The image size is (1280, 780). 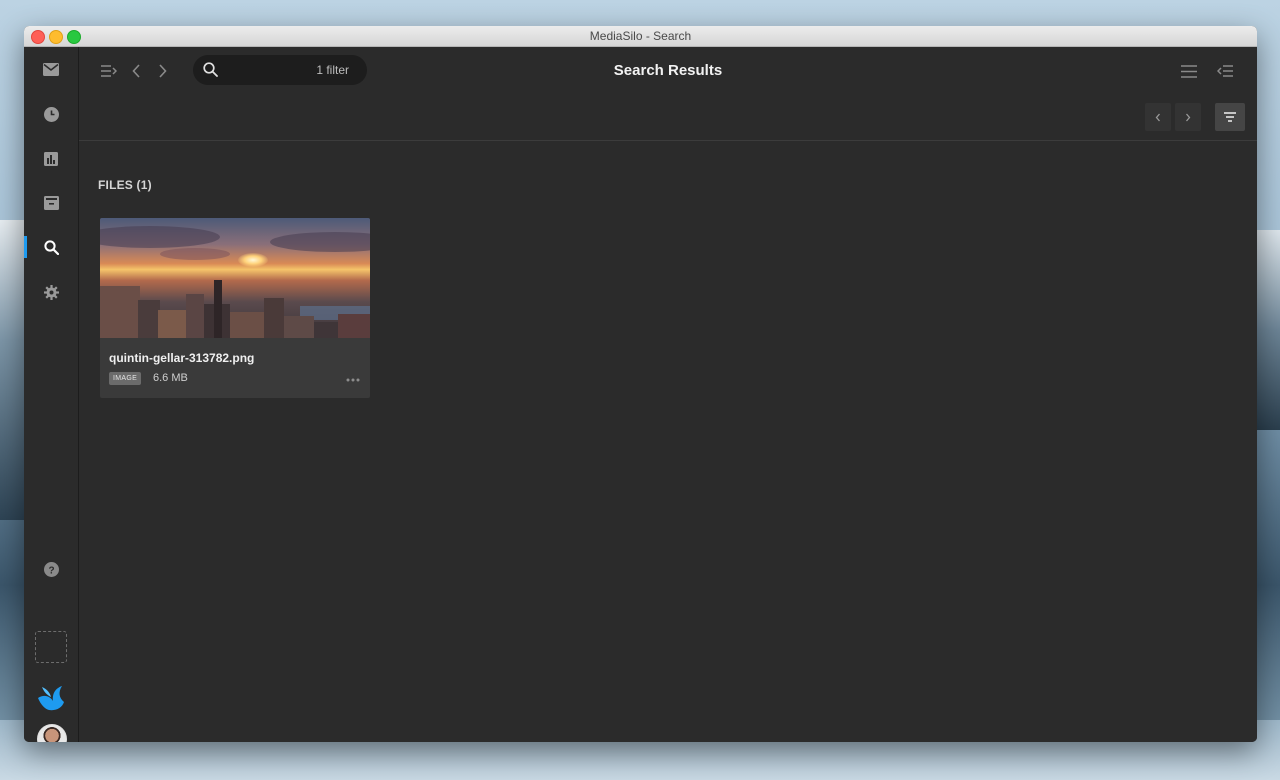 I want to click on file-name: quintin-gellar-313782.png, so click(x=181, y=358).